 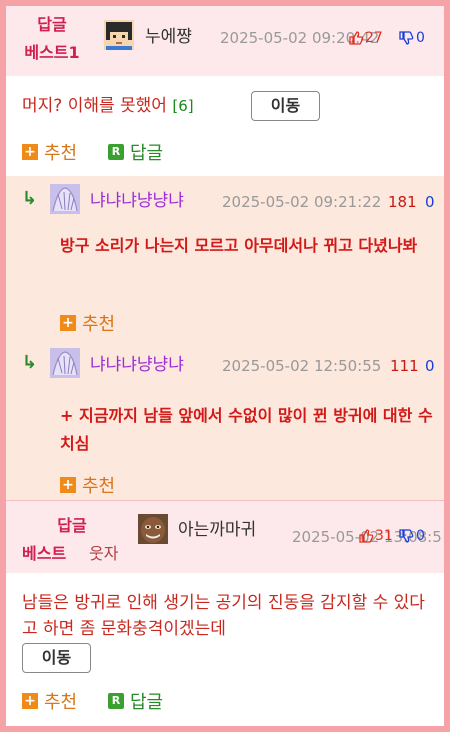 I want to click on nickname: 아는까마귀, so click(x=217, y=530).